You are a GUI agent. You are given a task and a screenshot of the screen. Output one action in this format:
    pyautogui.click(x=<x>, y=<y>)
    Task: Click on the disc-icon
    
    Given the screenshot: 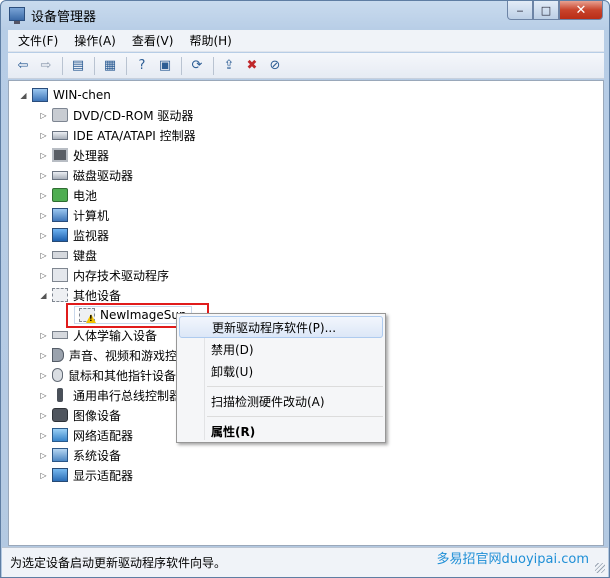 What is the action you would take?
    pyautogui.click(x=60, y=115)
    